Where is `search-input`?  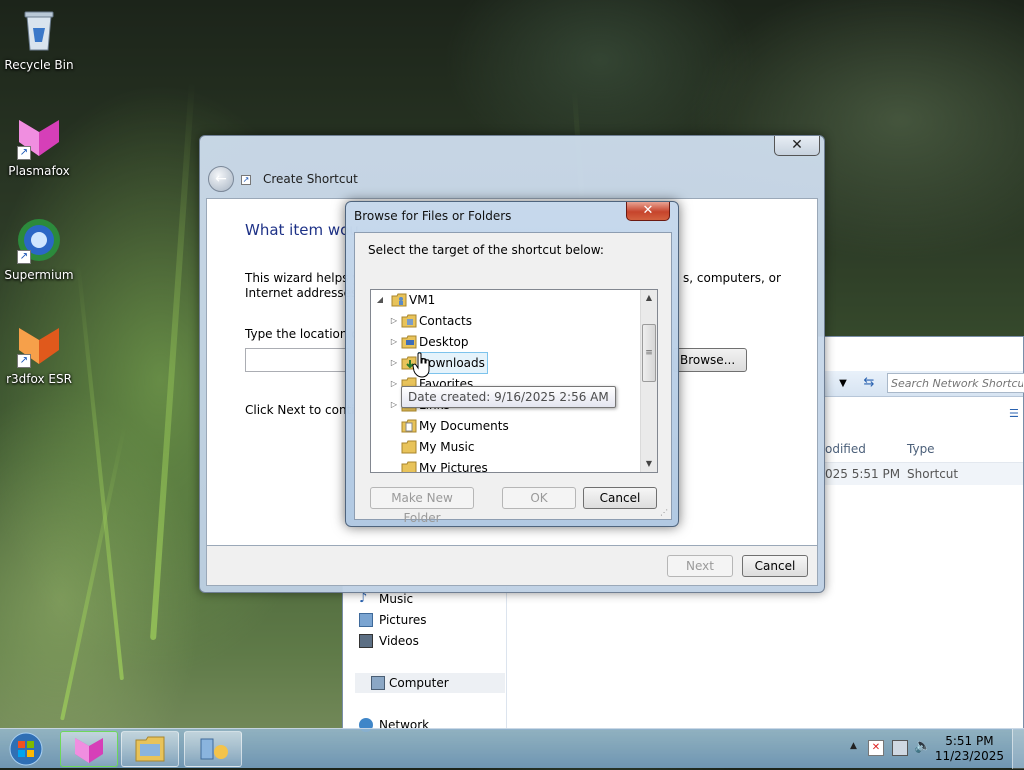 search-input is located at coordinates (955, 383).